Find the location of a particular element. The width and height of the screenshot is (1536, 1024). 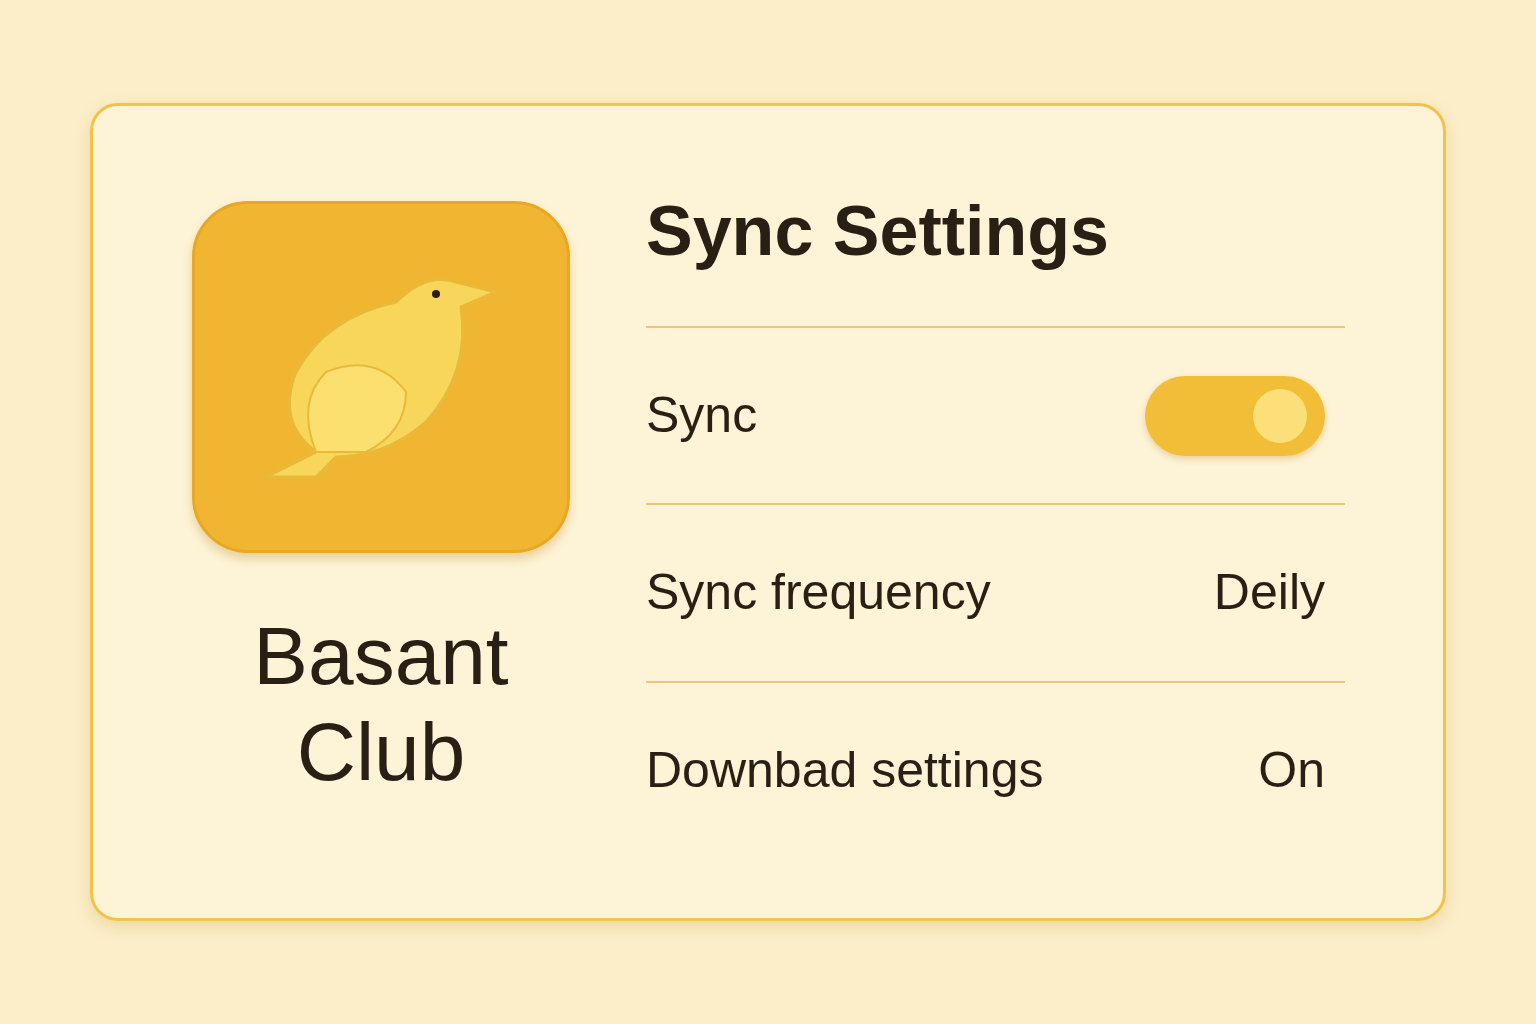

setting-value: On is located at coordinates (1291, 770).